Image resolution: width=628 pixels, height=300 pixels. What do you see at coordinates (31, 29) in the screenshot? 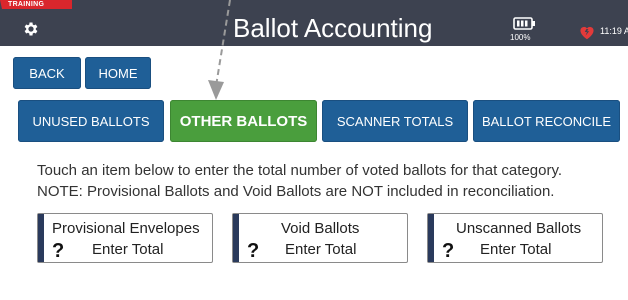
I see `gear-icon` at bounding box center [31, 29].